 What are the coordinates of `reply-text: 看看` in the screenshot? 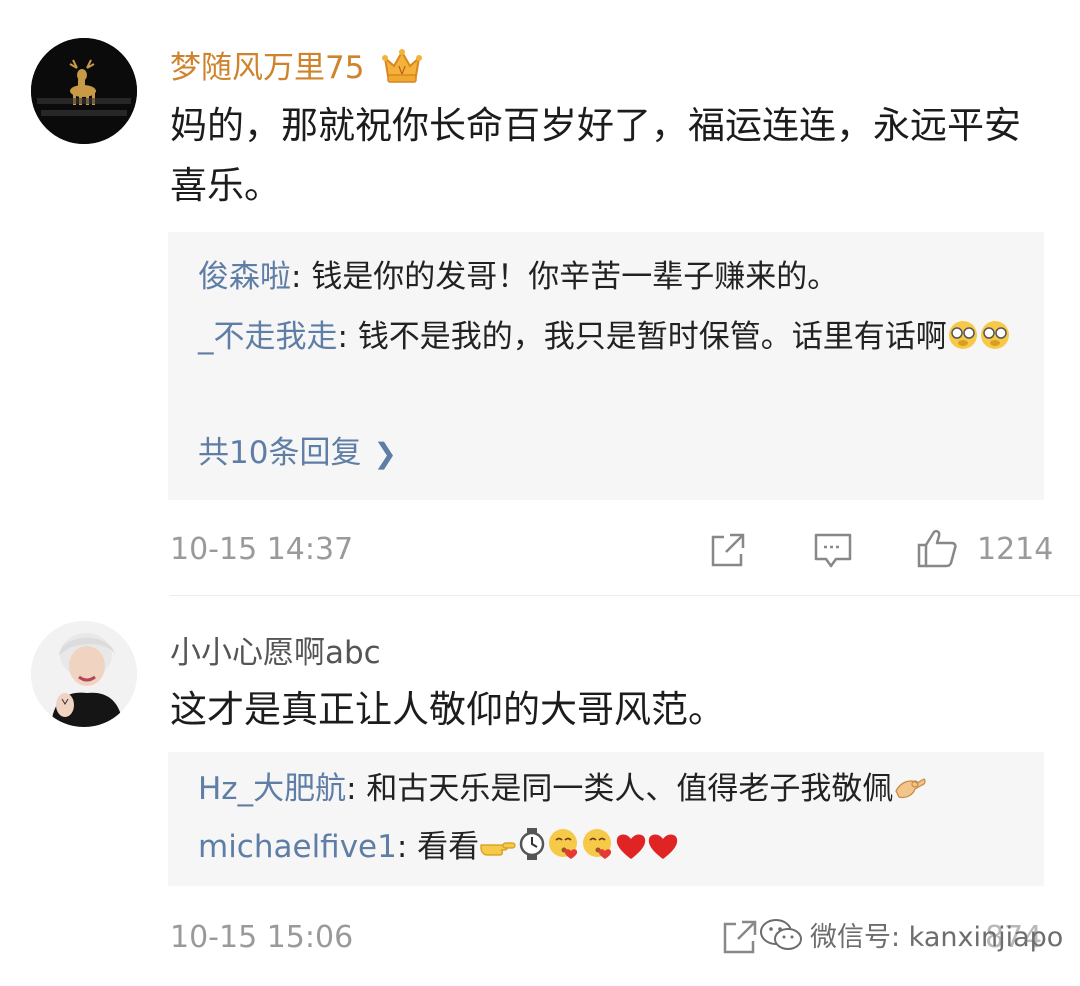 It's located at (448, 847).